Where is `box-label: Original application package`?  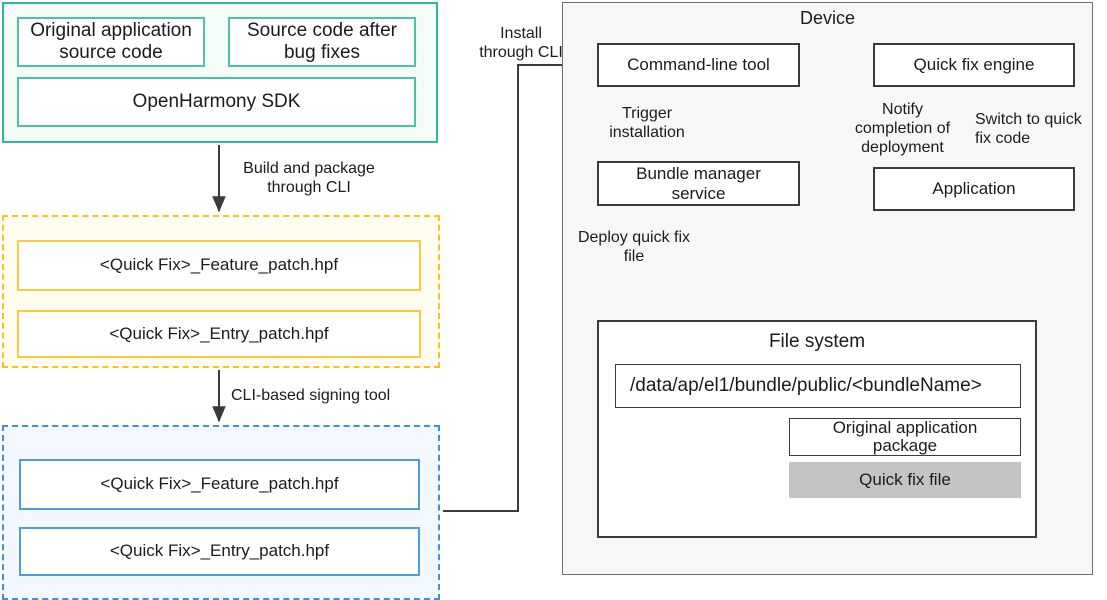 box-label: Original application package is located at coordinates (905, 436).